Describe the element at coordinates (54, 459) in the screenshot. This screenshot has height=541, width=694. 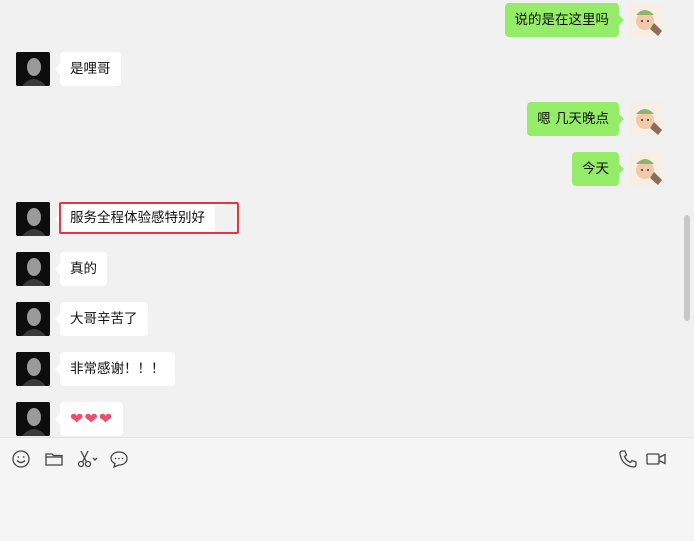
I see `folder-icon` at that location.